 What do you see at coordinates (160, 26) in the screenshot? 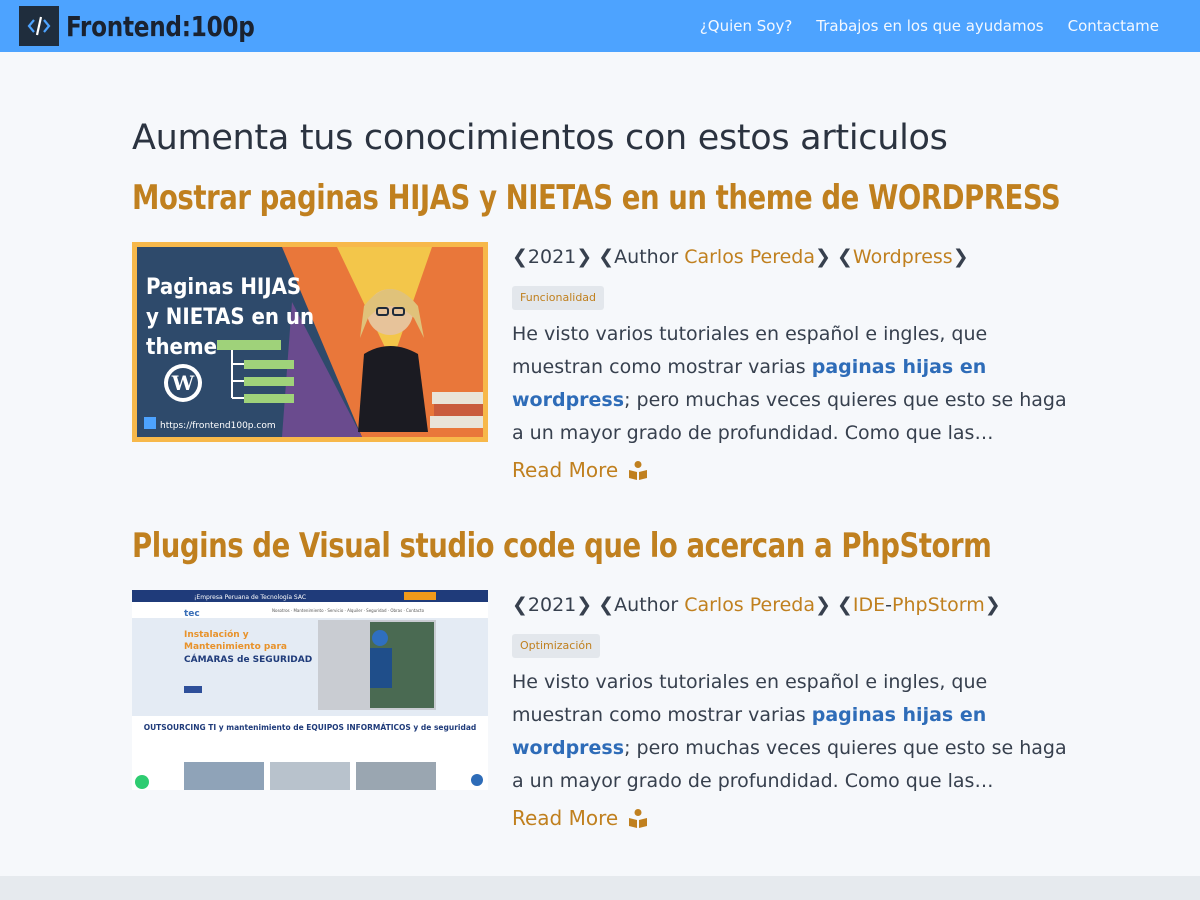
I see `site-name: Frontend:100p` at bounding box center [160, 26].